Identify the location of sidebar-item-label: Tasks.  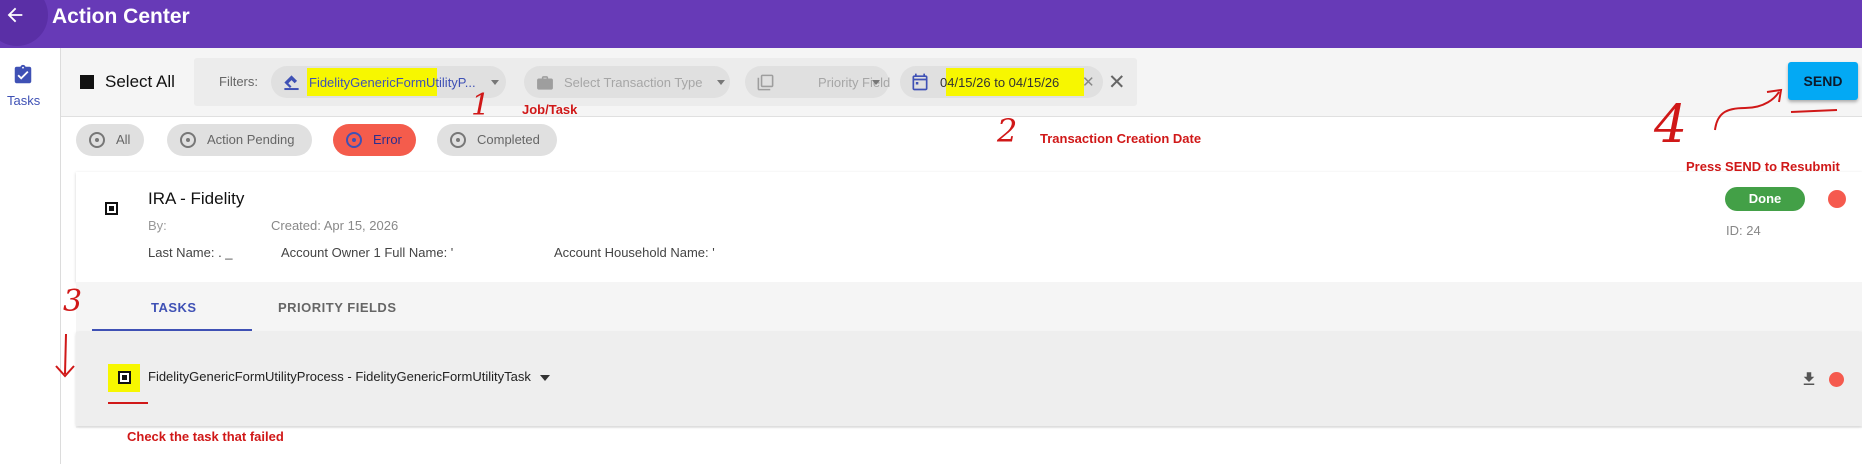
(24, 100).